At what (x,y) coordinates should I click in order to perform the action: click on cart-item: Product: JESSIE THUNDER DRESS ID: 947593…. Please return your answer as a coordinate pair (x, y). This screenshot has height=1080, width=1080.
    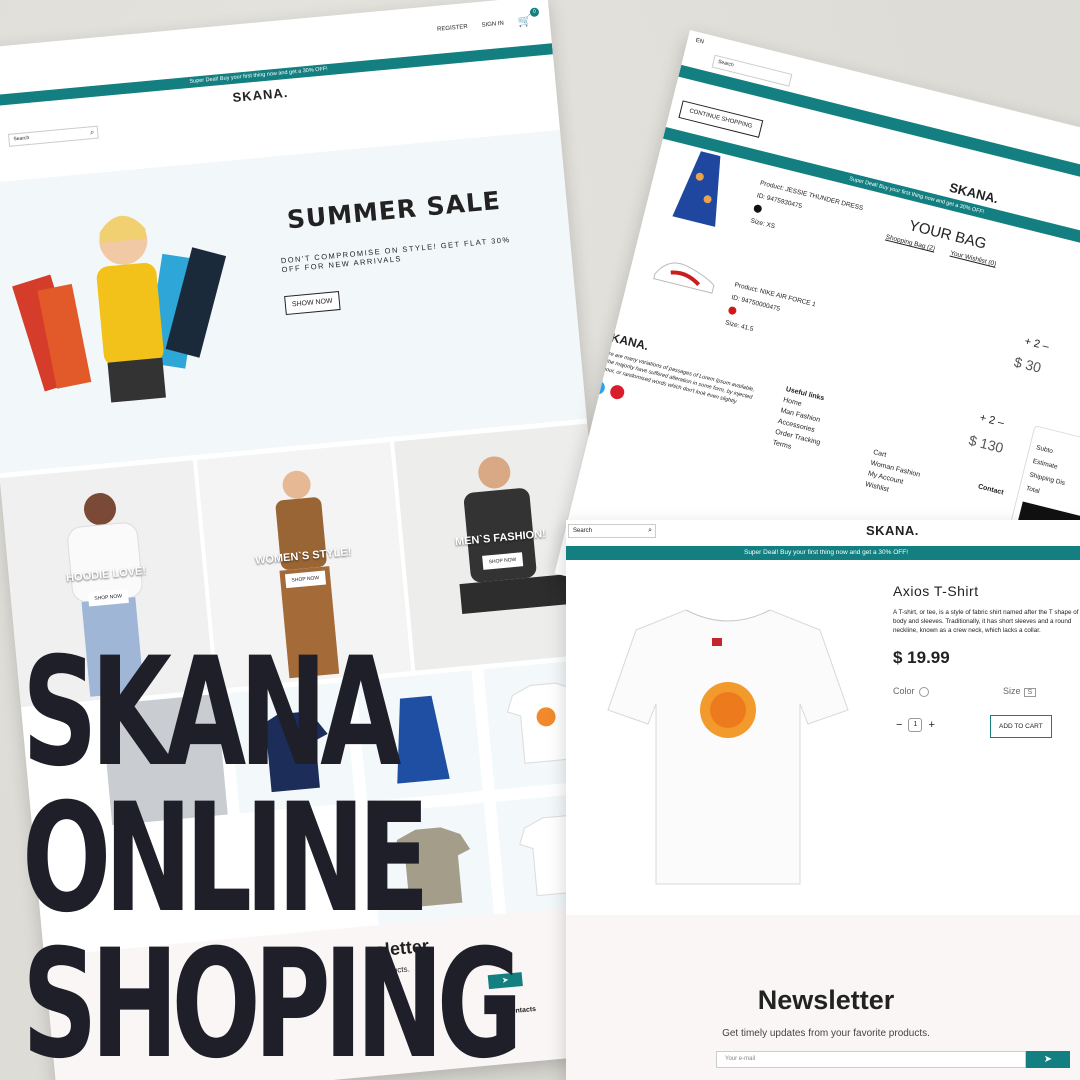
    Looking at the image, I should click on (807, 215).